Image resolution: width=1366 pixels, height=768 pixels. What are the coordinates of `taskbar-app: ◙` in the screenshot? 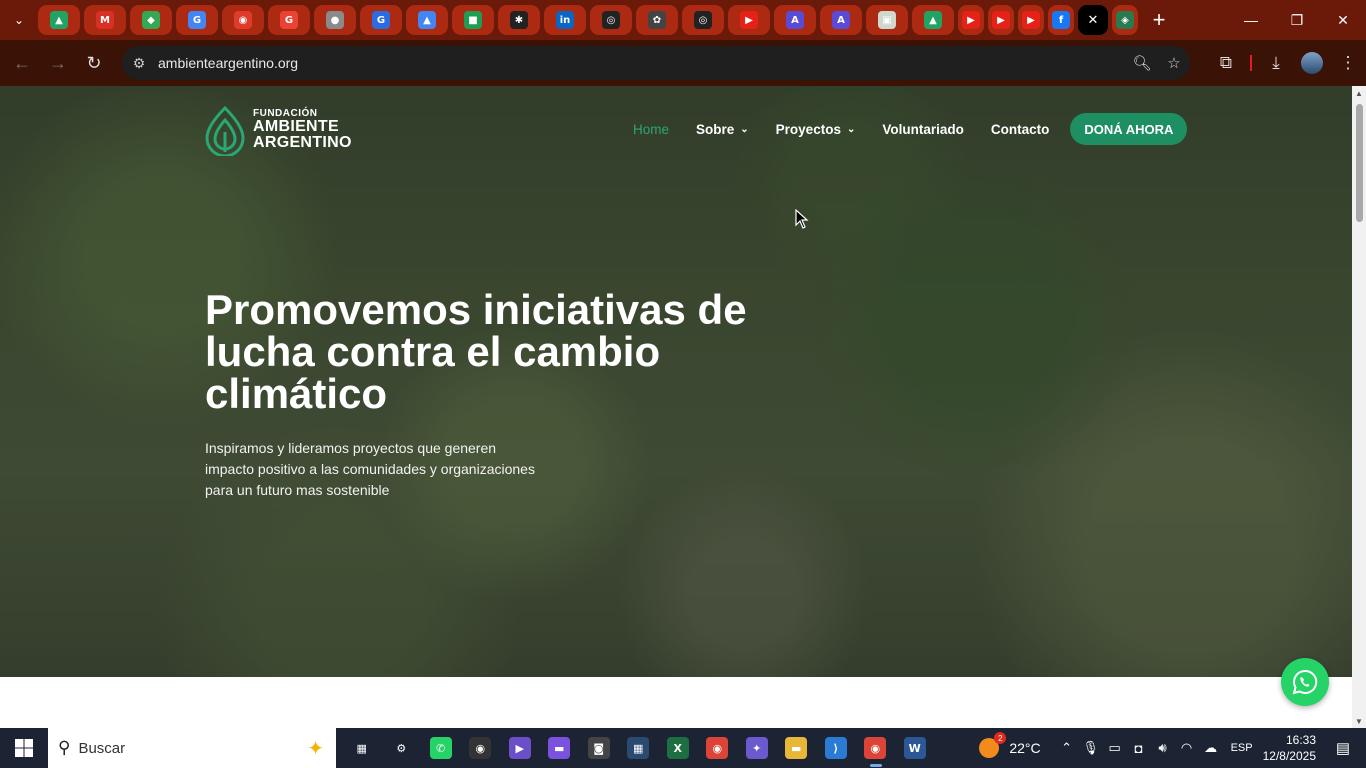 It's located at (599, 748).